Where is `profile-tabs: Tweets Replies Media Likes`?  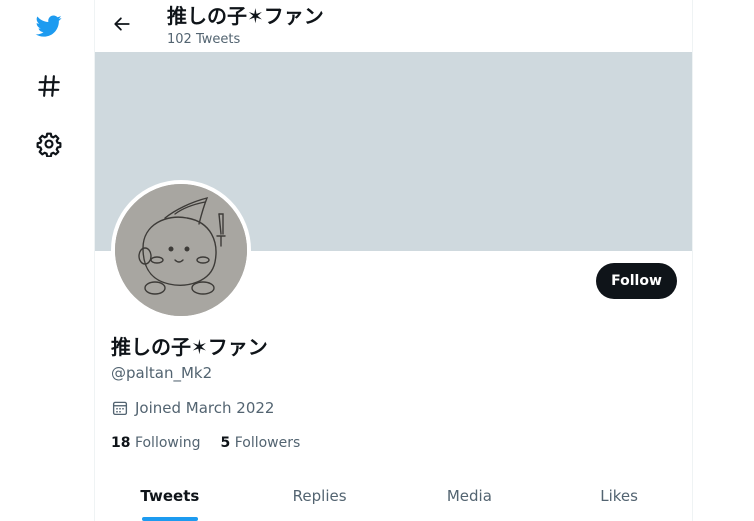 profile-tabs: Tweets Replies Media Likes is located at coordinates (393, 495).